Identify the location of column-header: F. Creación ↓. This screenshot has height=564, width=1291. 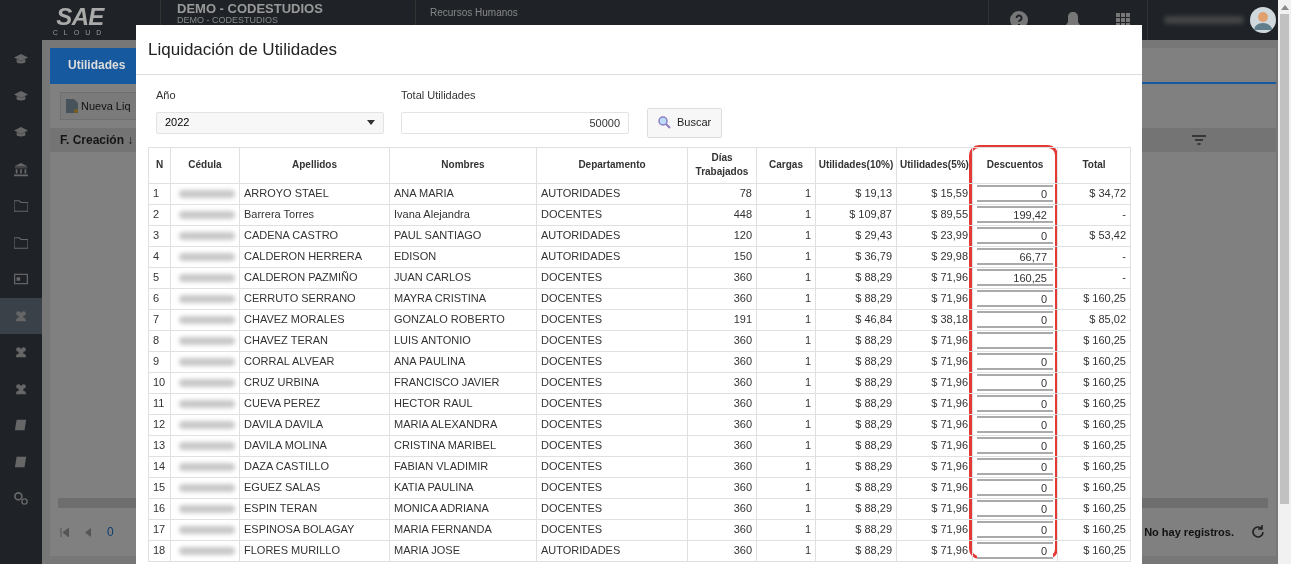
(97, 140).